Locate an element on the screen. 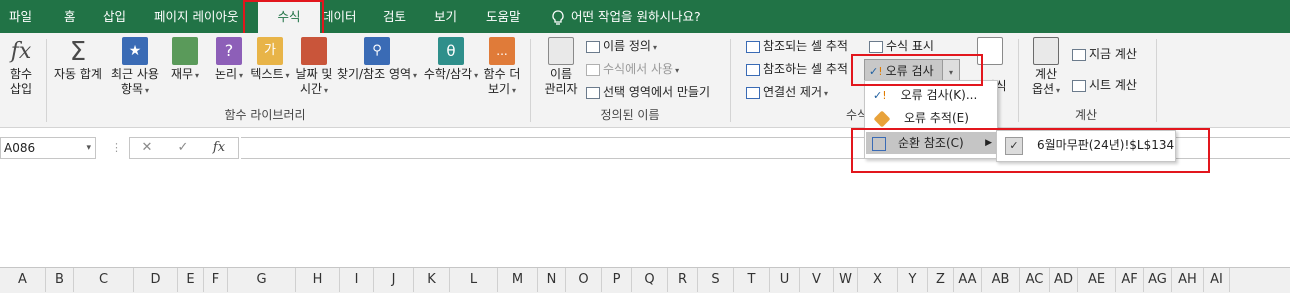  name-manager-button: 이름 관리자 is located at coordinates (561, 67).